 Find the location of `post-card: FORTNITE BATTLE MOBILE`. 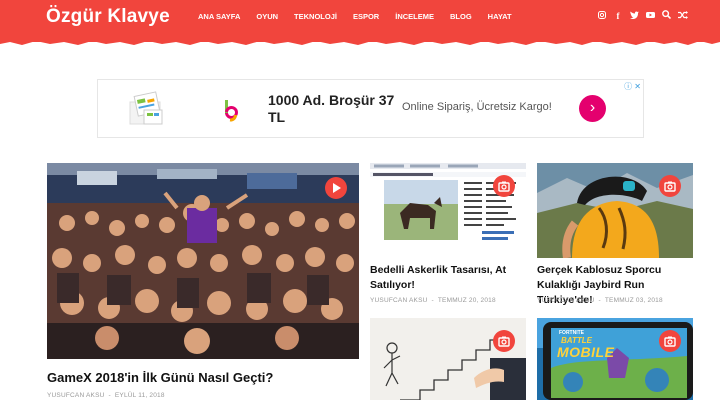

post-card: FORTNITE BATTLE MOBILE is located at coordinates (615, 359).